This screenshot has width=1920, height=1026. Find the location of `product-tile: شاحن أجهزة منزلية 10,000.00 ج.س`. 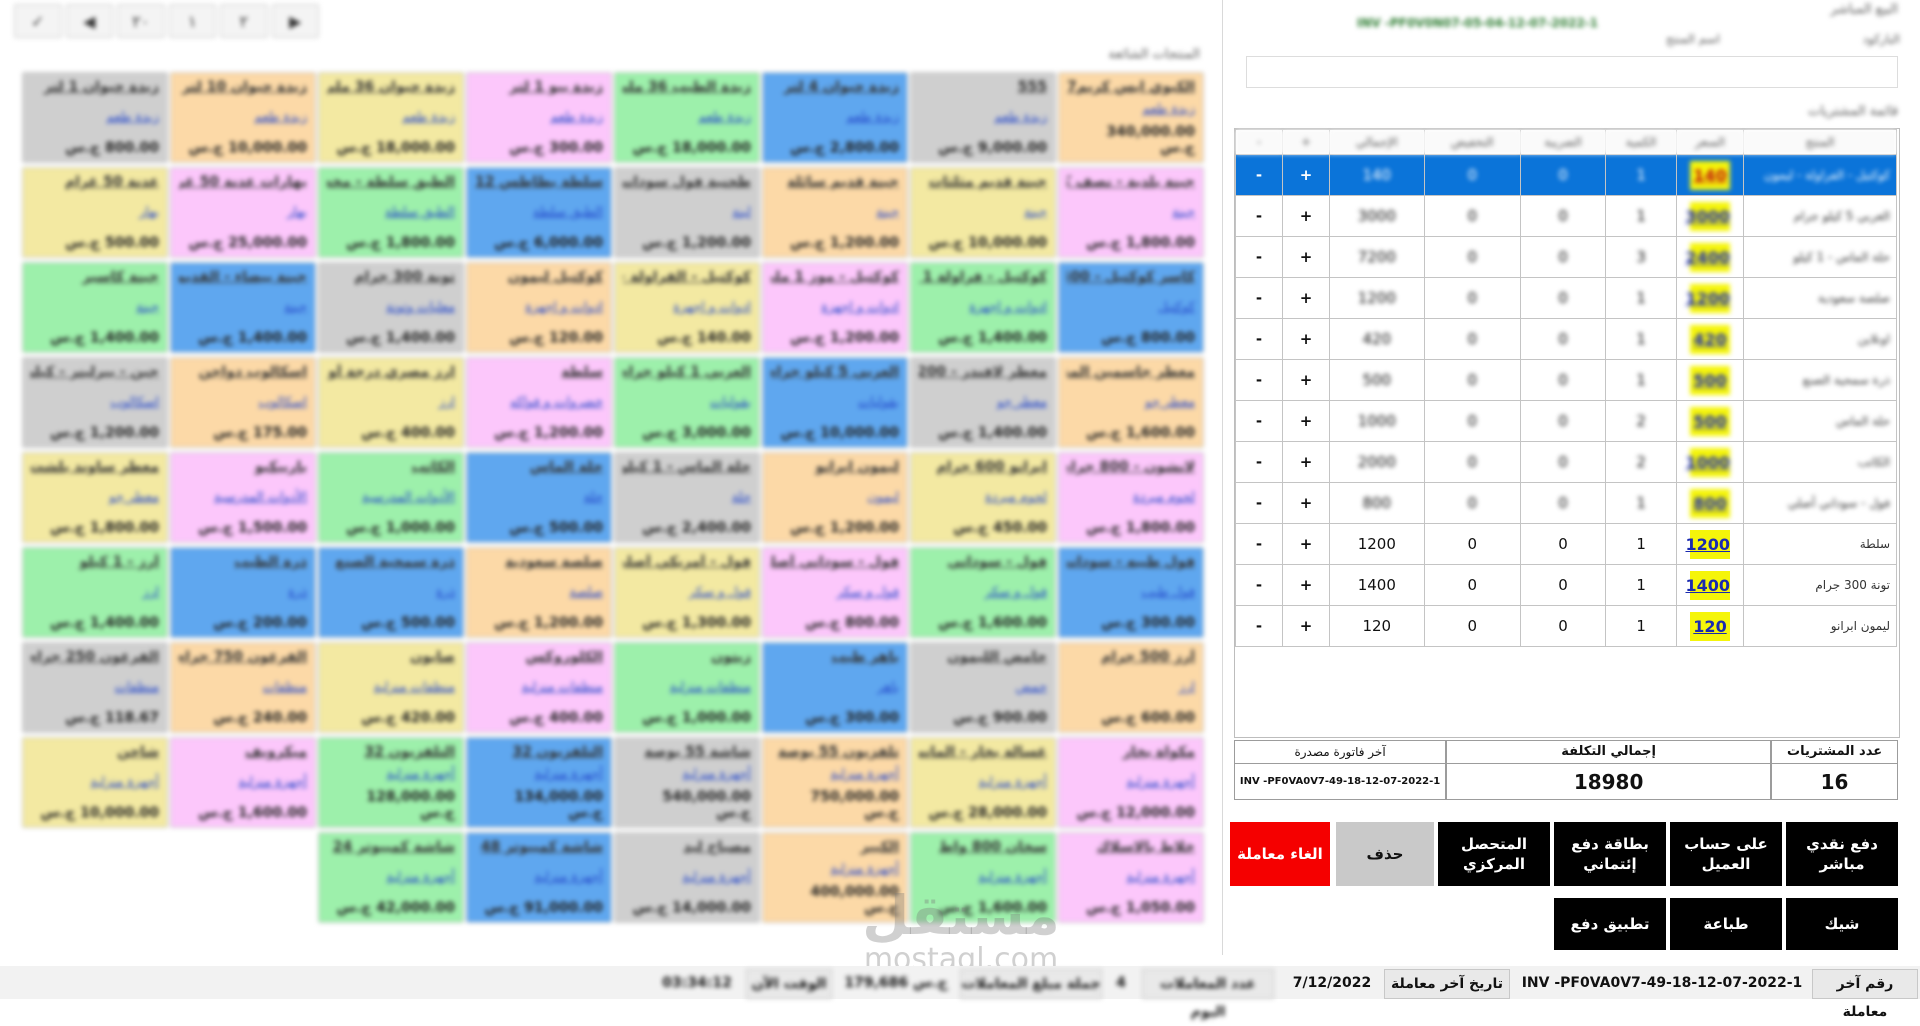

product-tile: شاحن أجهزة منزلية 10,000.00 ج.س is located at coordinates (95, 782).